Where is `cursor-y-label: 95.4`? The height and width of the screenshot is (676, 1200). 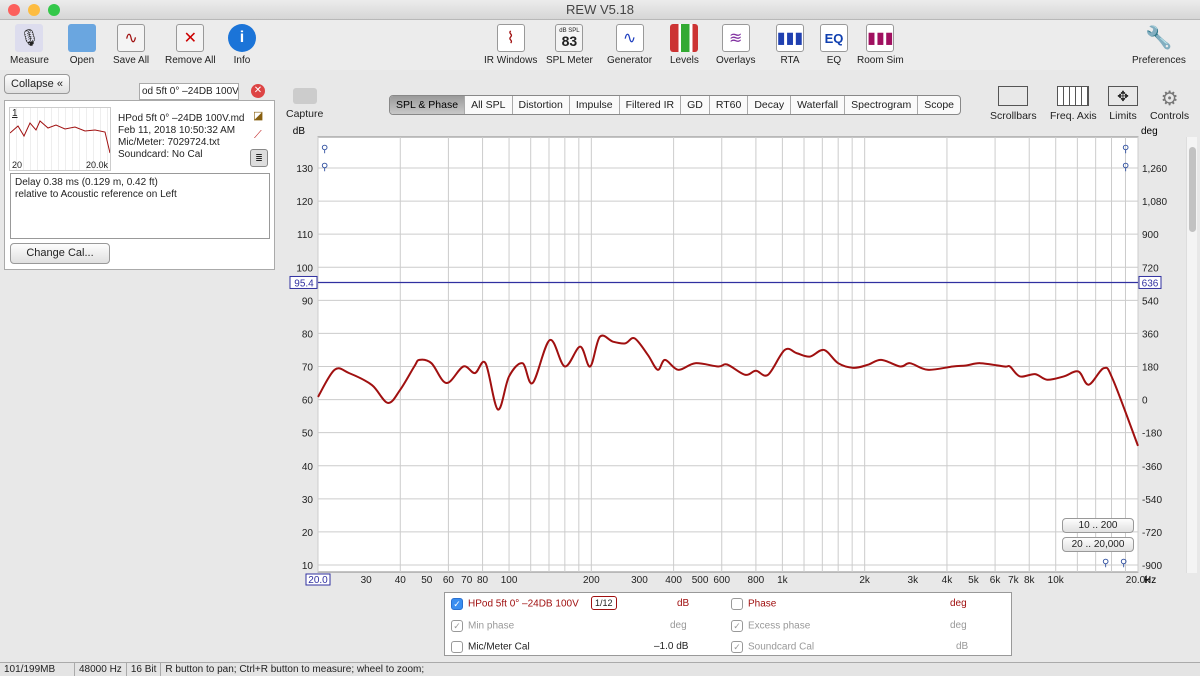 cursor-y-label: 95.4 is located at coordinates (304, 283).